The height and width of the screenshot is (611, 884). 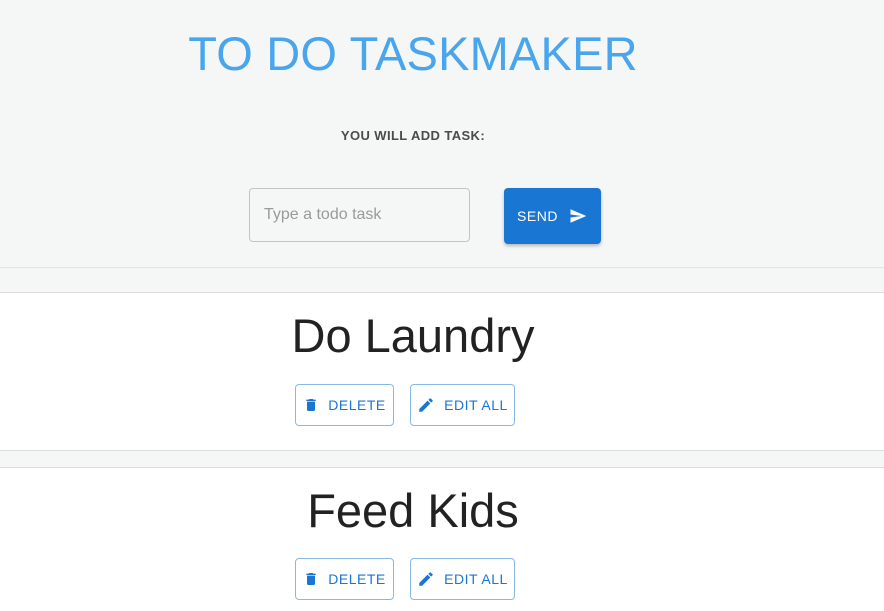 What do you see at coordinates (578, 216) in the screenshot?
I see `send-icon` at bounding box center [578, 216].